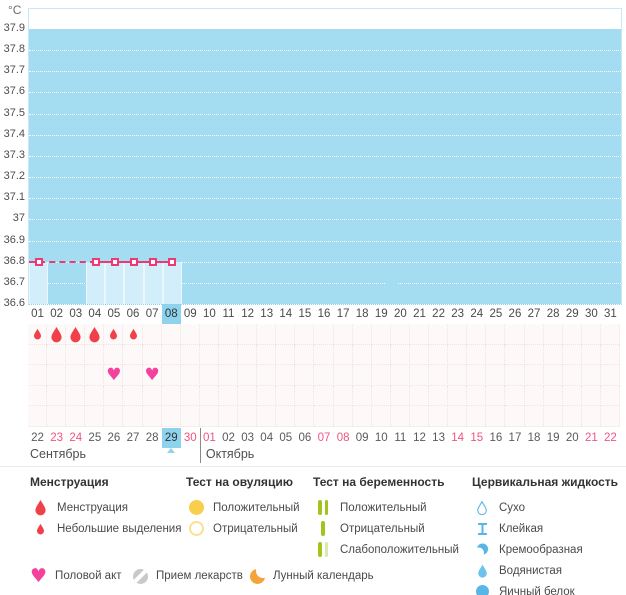 This screenshot has width=626, height=595. I want to click on calendar-day: 05, so click(285, 438).